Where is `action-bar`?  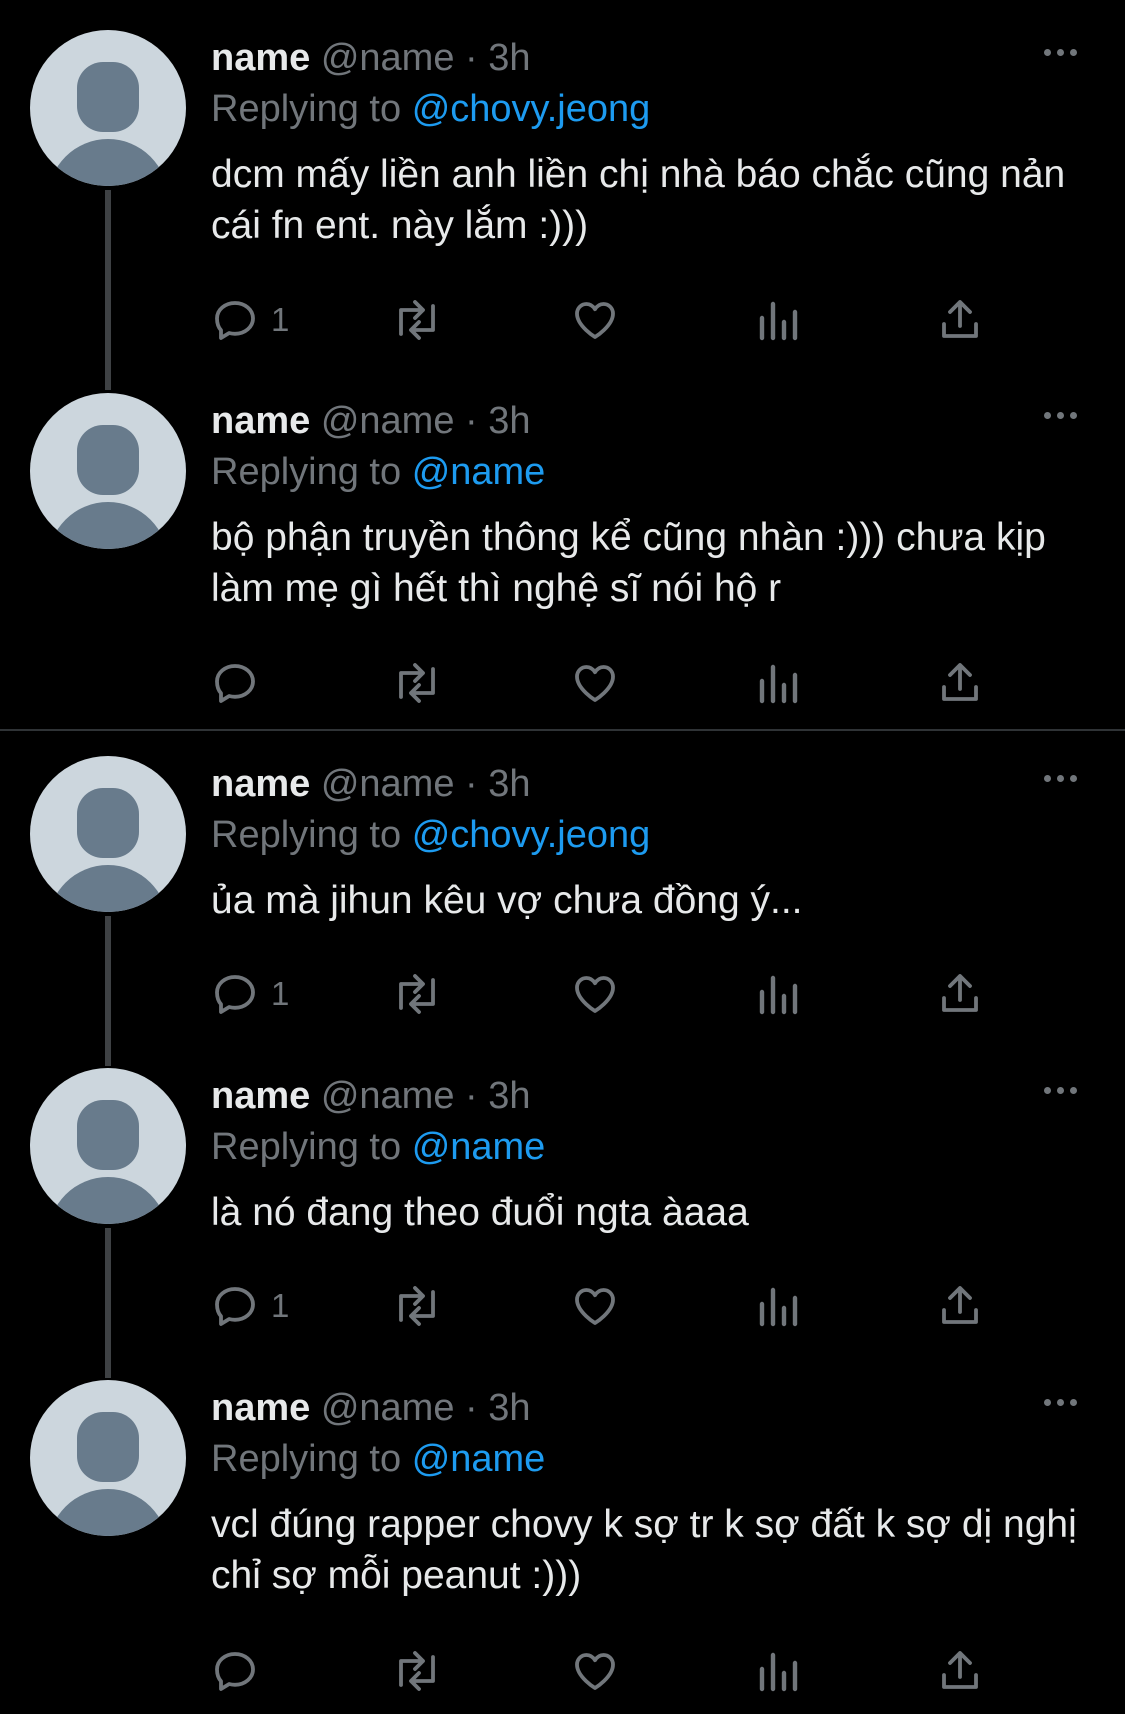 action-bar is located at coordinates (601, 683).